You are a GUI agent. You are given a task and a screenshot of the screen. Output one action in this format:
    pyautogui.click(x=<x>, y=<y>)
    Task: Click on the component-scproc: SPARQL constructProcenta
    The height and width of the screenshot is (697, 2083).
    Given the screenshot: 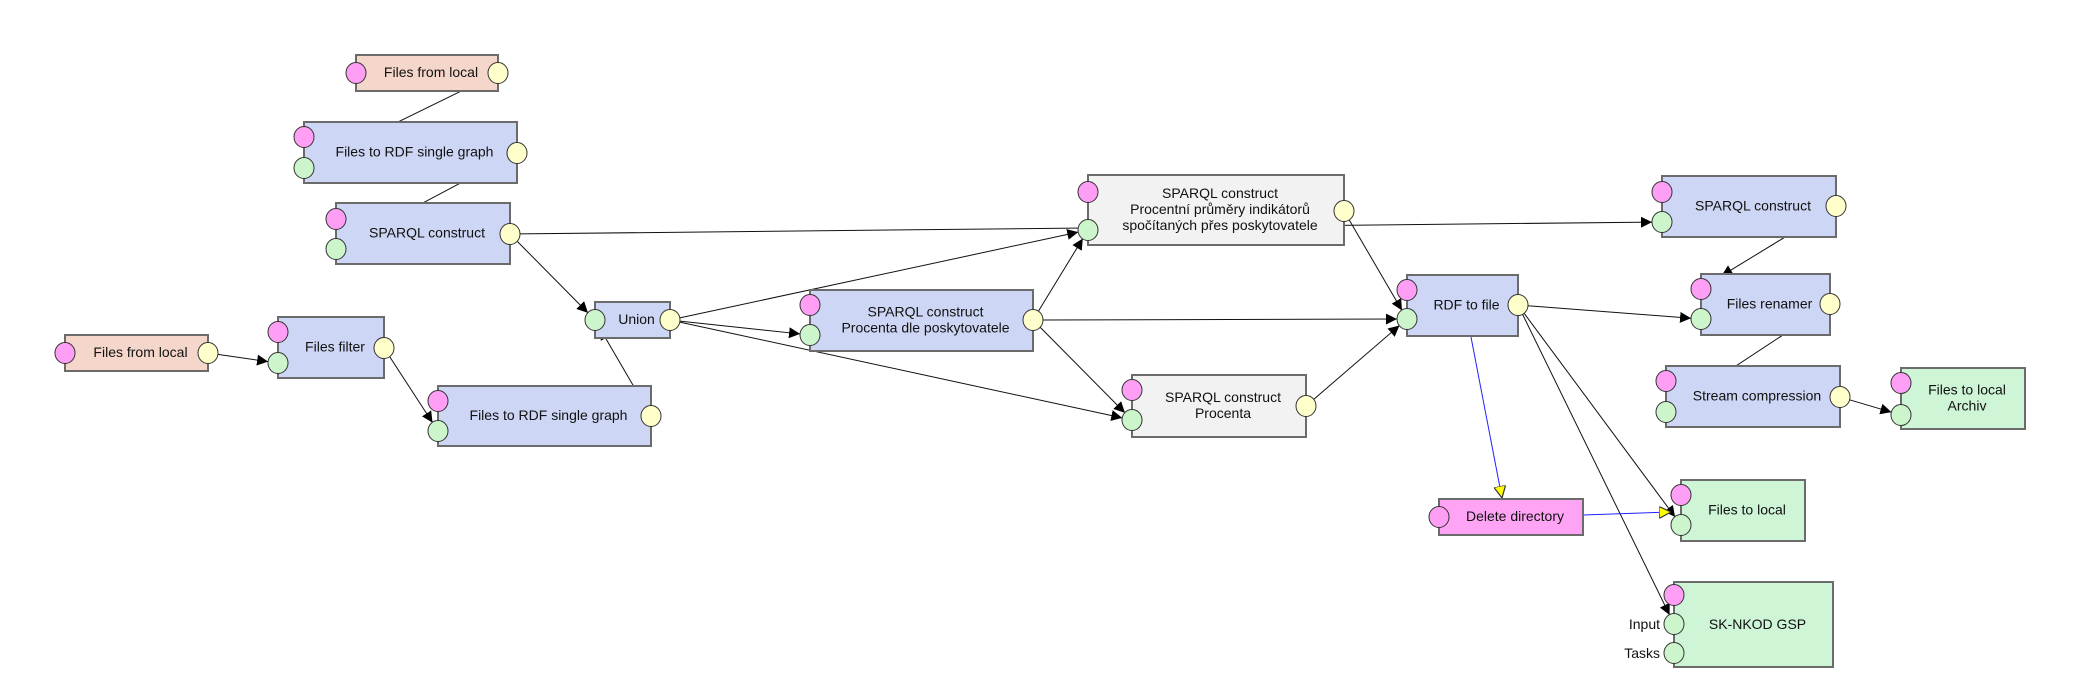 What is the action you would take?
    pyautogui.click(x=1219, y=406)
    